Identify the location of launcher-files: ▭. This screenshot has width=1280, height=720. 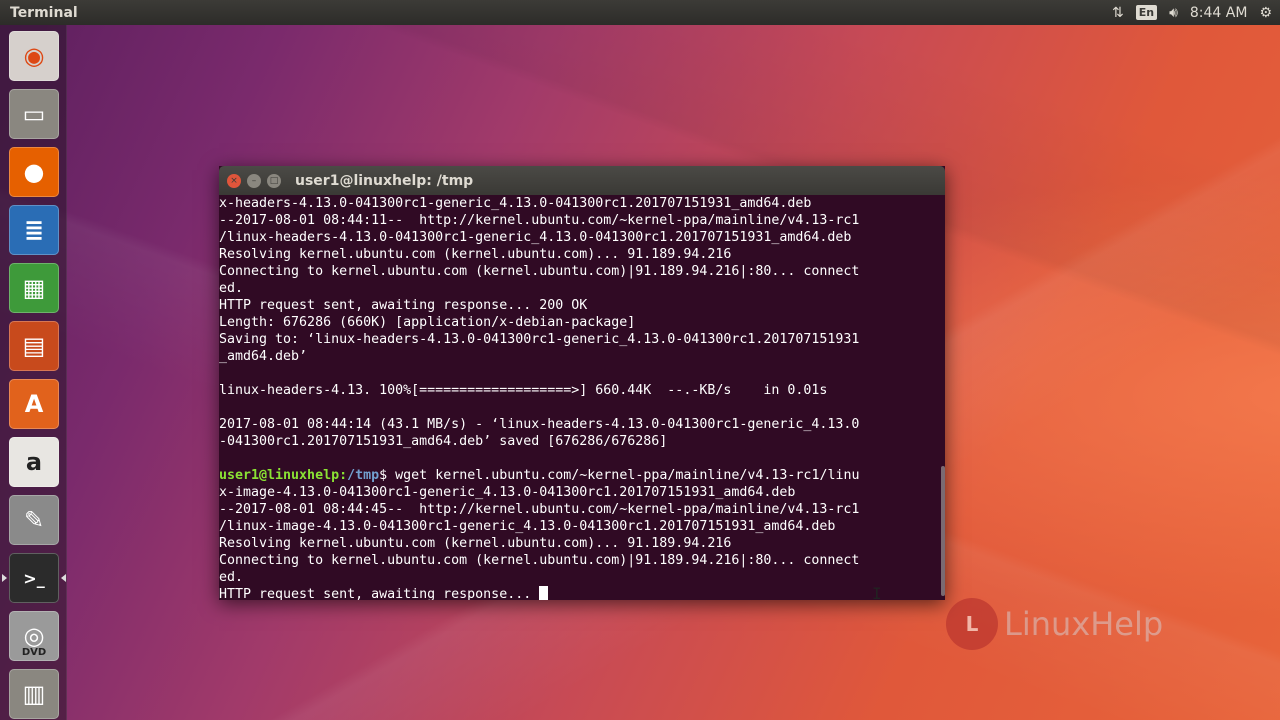
(34, 114).